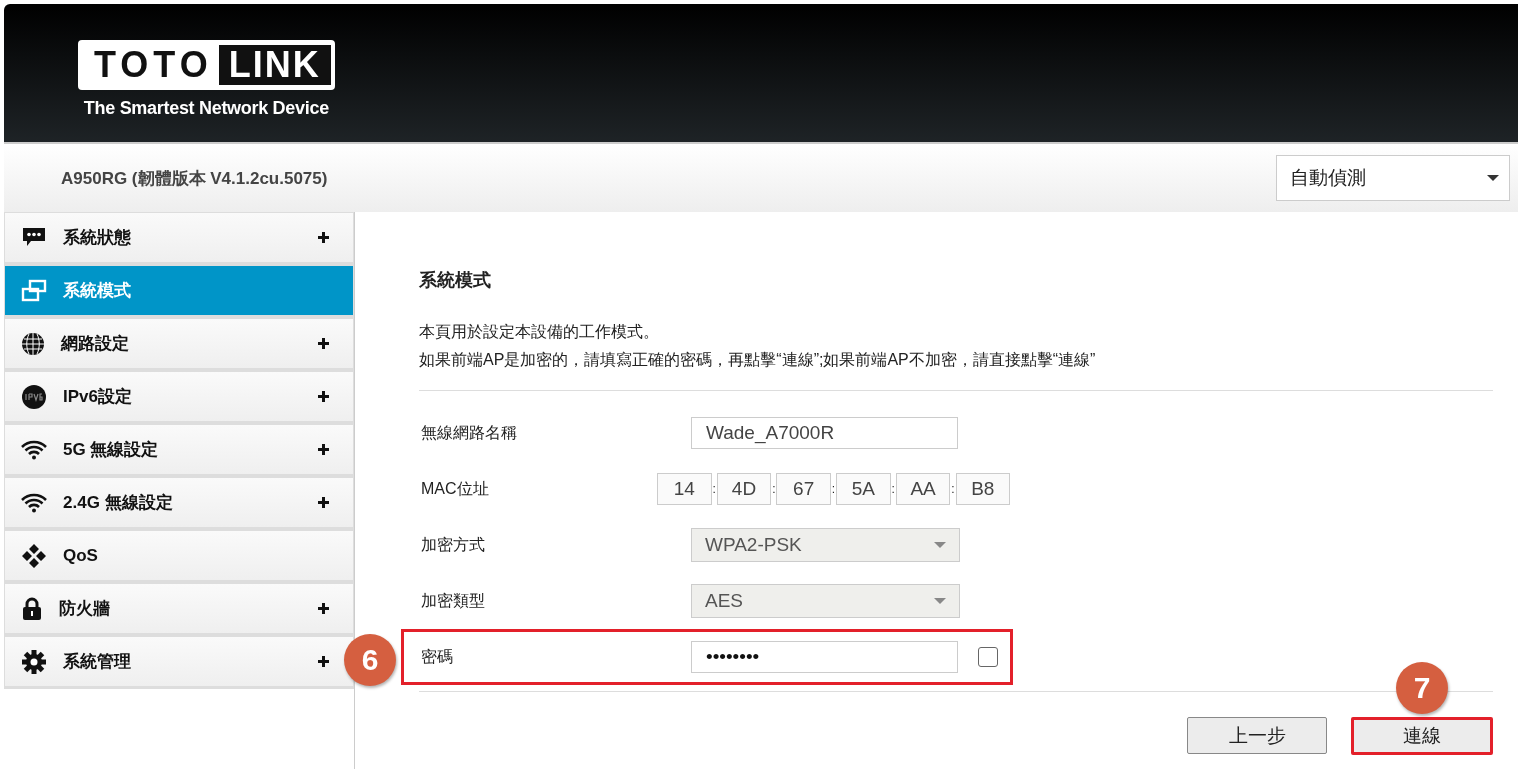  Describe the element at coordinates (194, 178) in the screenshot. I see `firmware-title: A950RG (韌體版本 V4.1.2cu.5075)` at that location.